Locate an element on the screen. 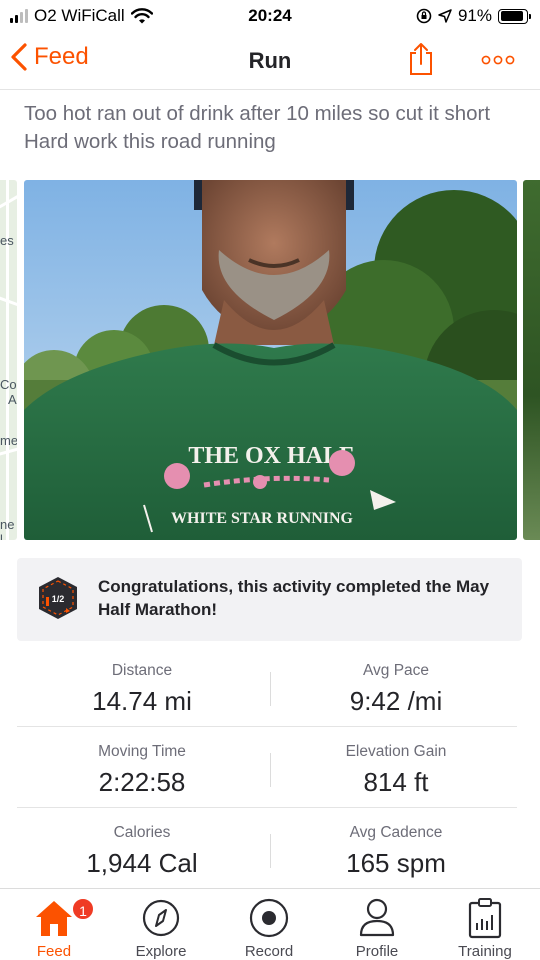  map-label: A is located at coordinates (12, 399).